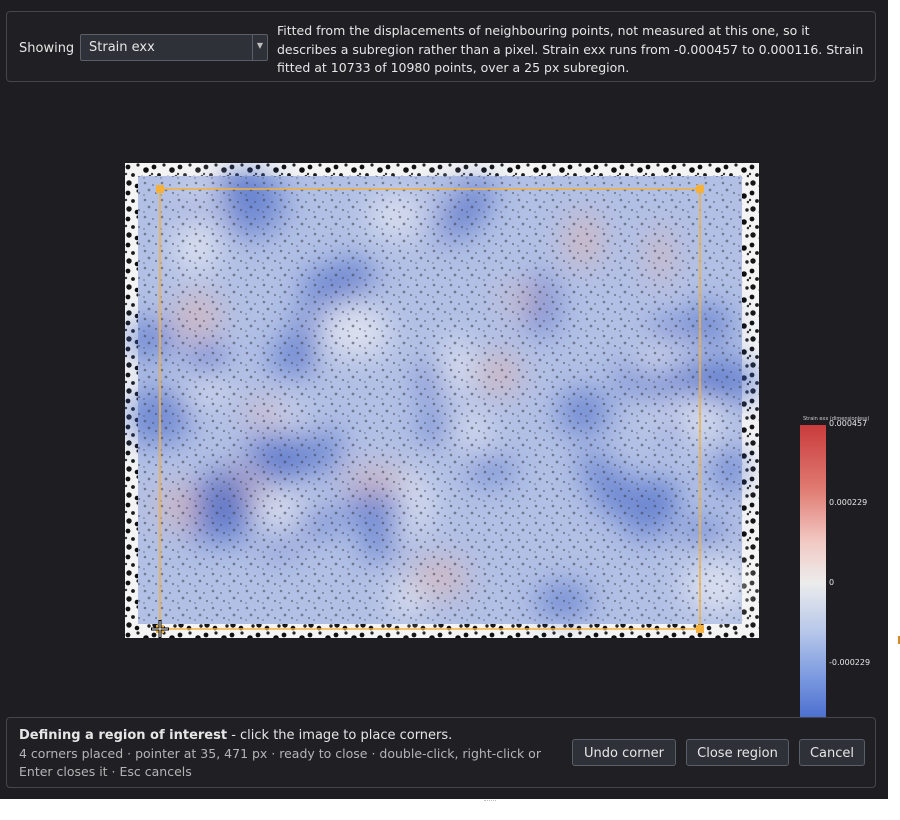 This screenshot has width=900, height=820. What do you see at coordinates (813, 571) in the screenshot?
I see `colorbar` at bounding box center [813, 571].